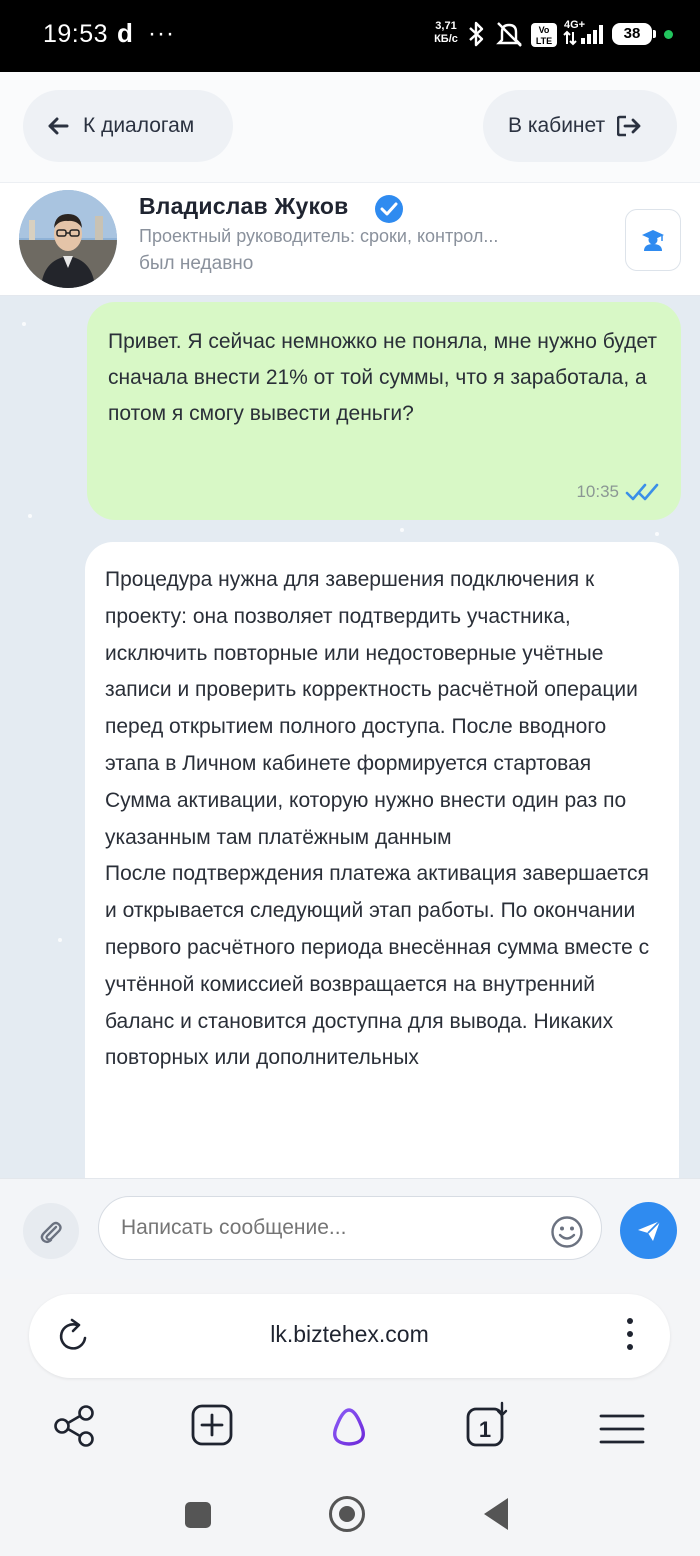 The height and width of the screenshot is (1556, 700). What do you see at coordinates (350, 127) in the screenshot?
I see `top-navigation: К диалогам В кабинет` at bounding box center [350, 127].